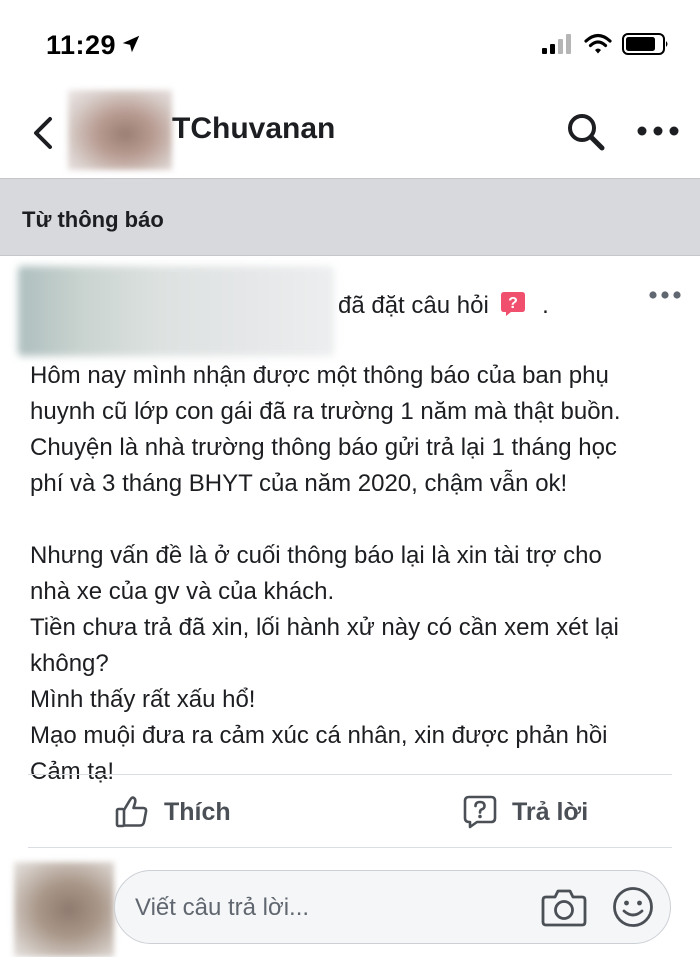  I want to click on wifi-icon, so click(598, 43).